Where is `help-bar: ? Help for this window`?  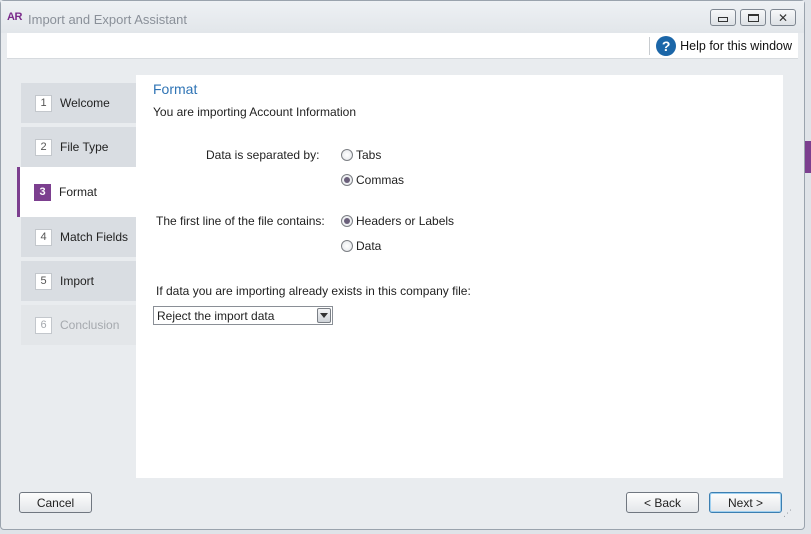 help-bar: ? Help for this window is located at coordinates (402, 46).